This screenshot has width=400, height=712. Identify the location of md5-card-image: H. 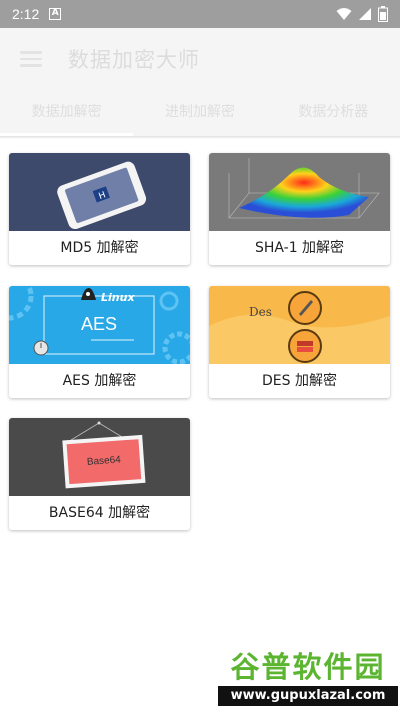
(99, 192).